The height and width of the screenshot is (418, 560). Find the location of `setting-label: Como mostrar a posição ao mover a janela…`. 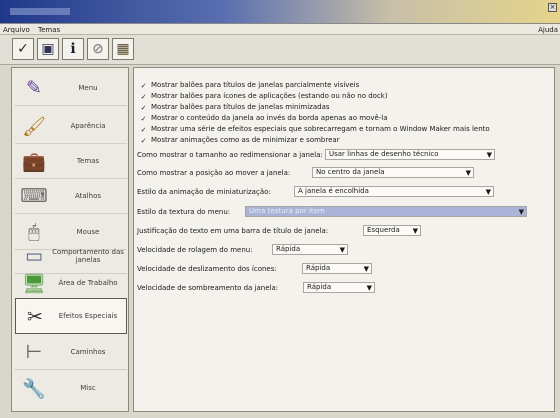

setting-label: Como mostrar a posição ao mover a janela… is located at coordinates (214, 173).